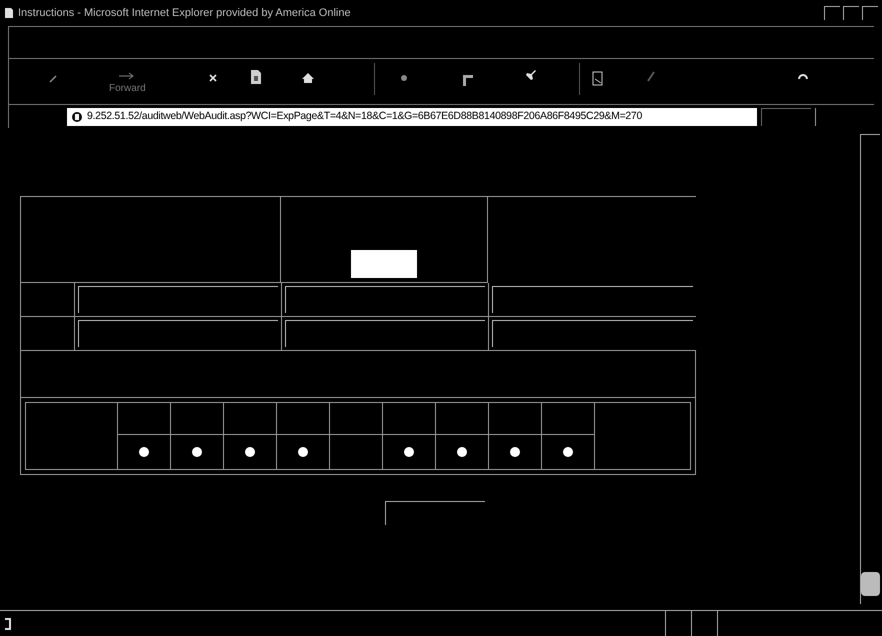  Describe the element at coordinates (127, 76) in the screenshot. I see `forward-icon` at that location.